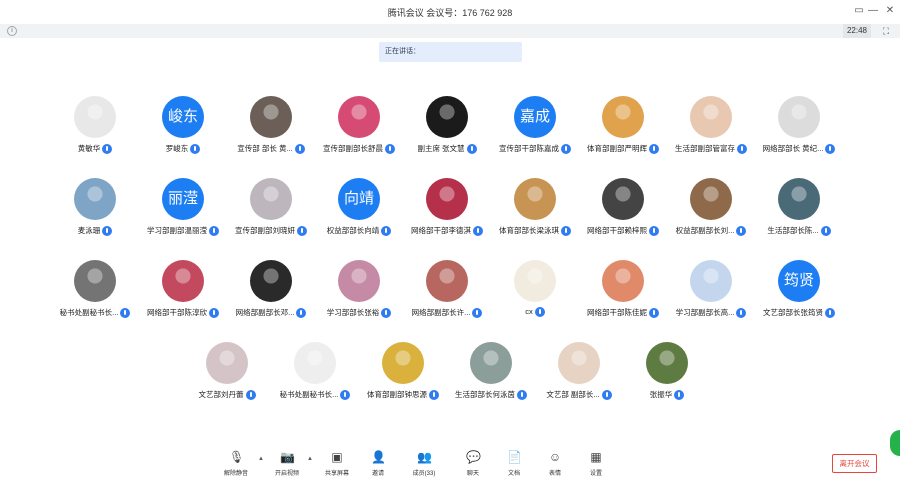 This screenshot has height=485, width=900. Describe the element at coordinates (236, 466) in the screenshot. I see `toolbar-mic-muted-button: 🎙 解除静音` at that location.